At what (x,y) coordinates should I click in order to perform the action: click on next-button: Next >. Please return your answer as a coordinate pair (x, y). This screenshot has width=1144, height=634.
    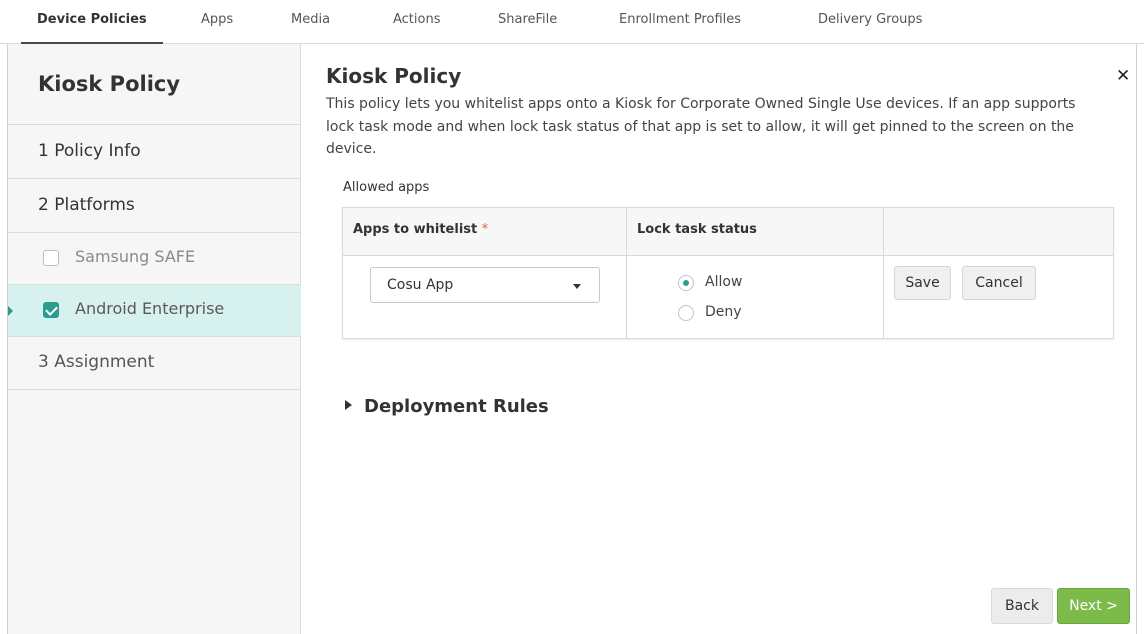
    Looking at the image, I should click on (1093, 606).